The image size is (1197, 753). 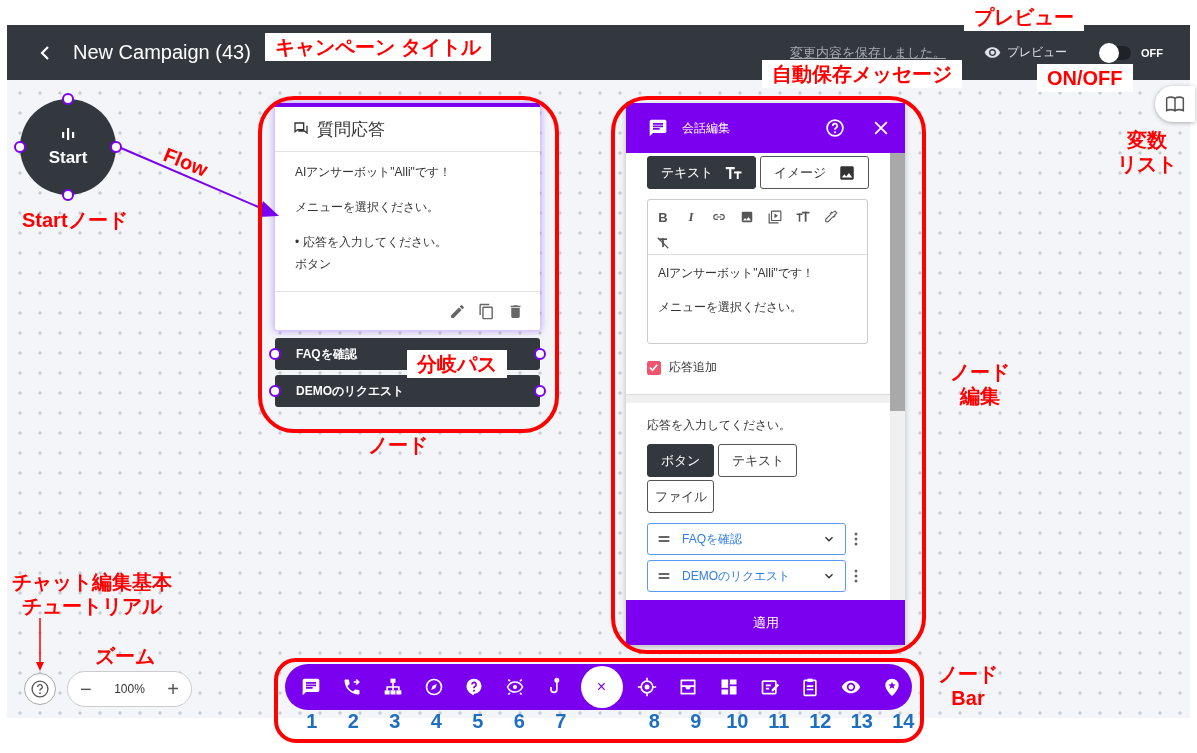 What do you see at coordinates (861, 721) in the screenshot?
I see `tool-number: 13` at bounding box center [861, 721].